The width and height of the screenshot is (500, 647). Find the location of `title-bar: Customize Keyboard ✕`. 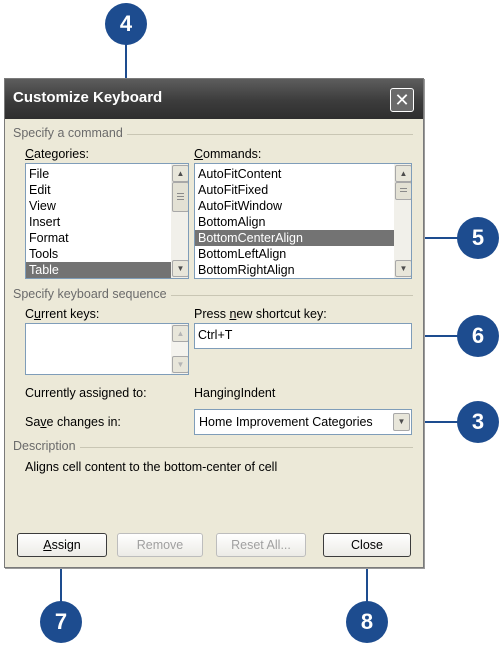

title-bar: Customize Keyboard ✕ is located at coordinates (214, 99).